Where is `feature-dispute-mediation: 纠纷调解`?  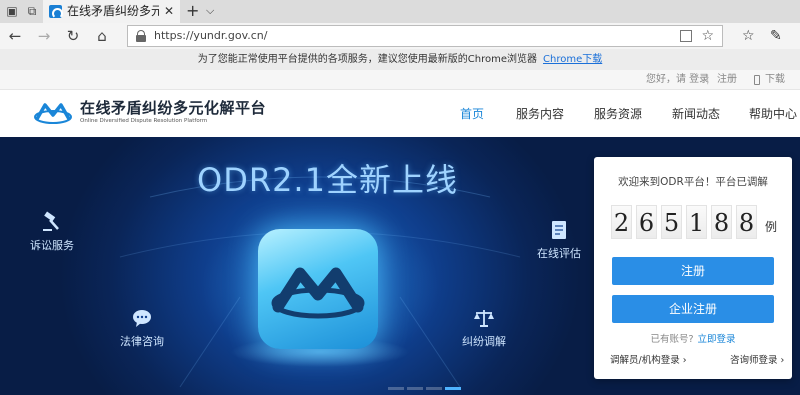 feature-dispute-mediation: 纠纷调解 is located at coordinates (484, 328).